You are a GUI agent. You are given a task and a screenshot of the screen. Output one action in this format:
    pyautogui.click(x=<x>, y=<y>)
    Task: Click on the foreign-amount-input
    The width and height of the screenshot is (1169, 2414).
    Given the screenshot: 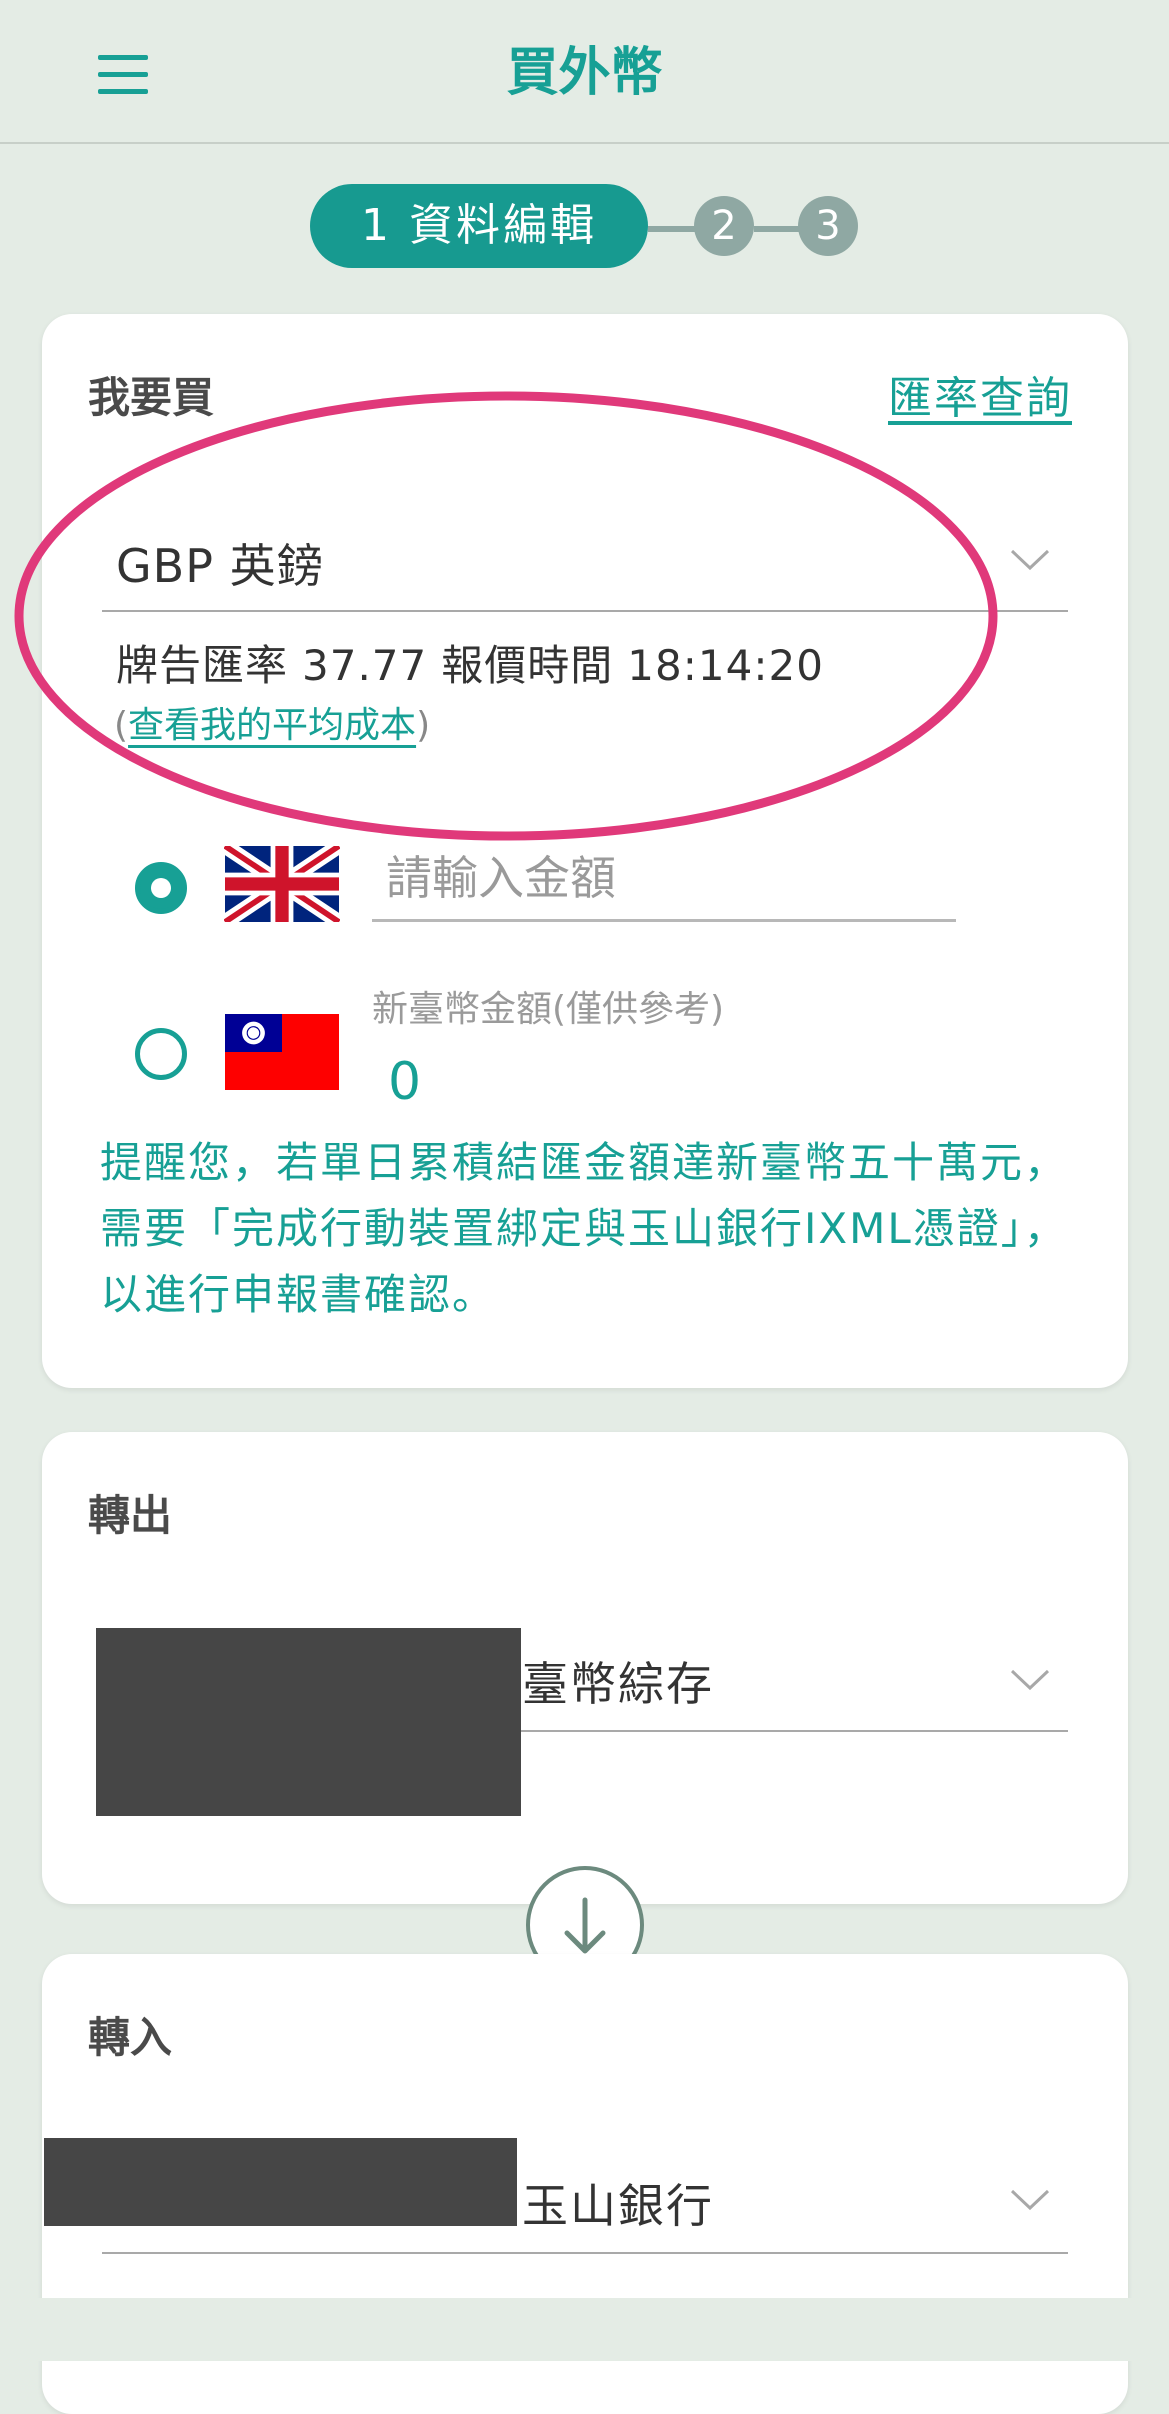 What is the action you would take?
    pyautogui.click(x=664, y=879)
    